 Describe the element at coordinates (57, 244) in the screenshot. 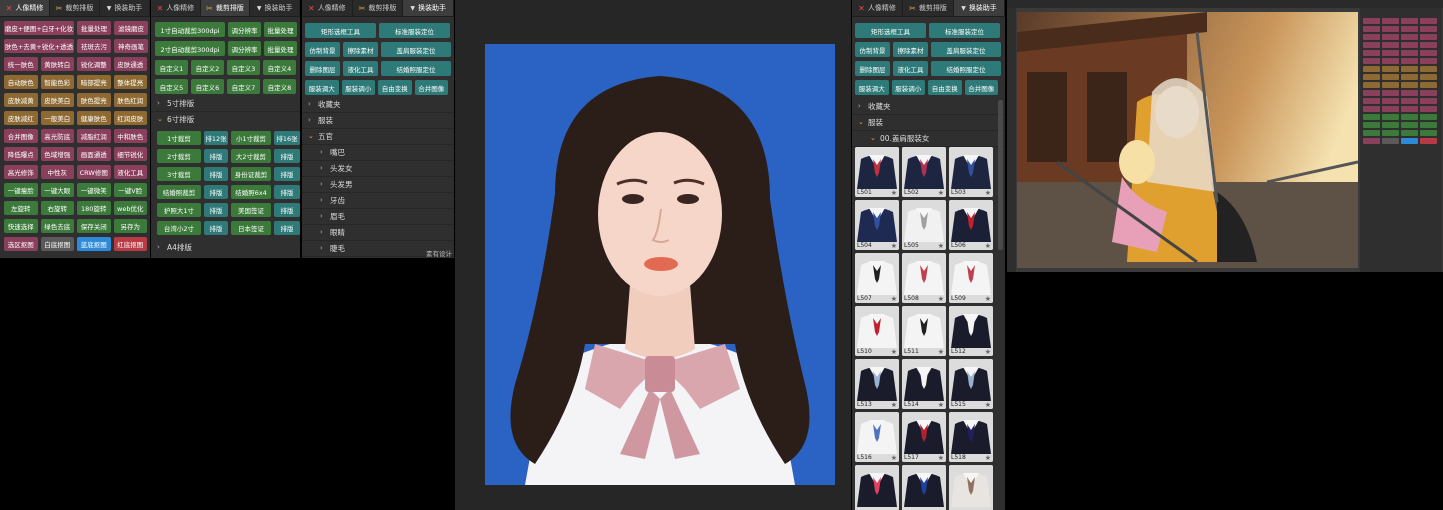

I see `tool-button: 白底抠图` at that location.